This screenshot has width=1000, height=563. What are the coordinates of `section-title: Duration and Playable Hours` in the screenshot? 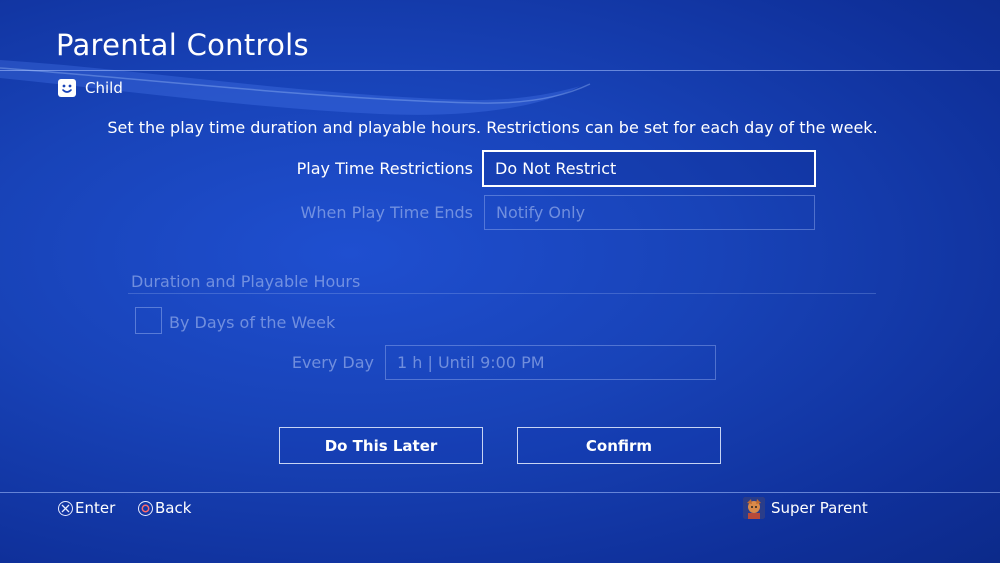 It's located at (246, 281).